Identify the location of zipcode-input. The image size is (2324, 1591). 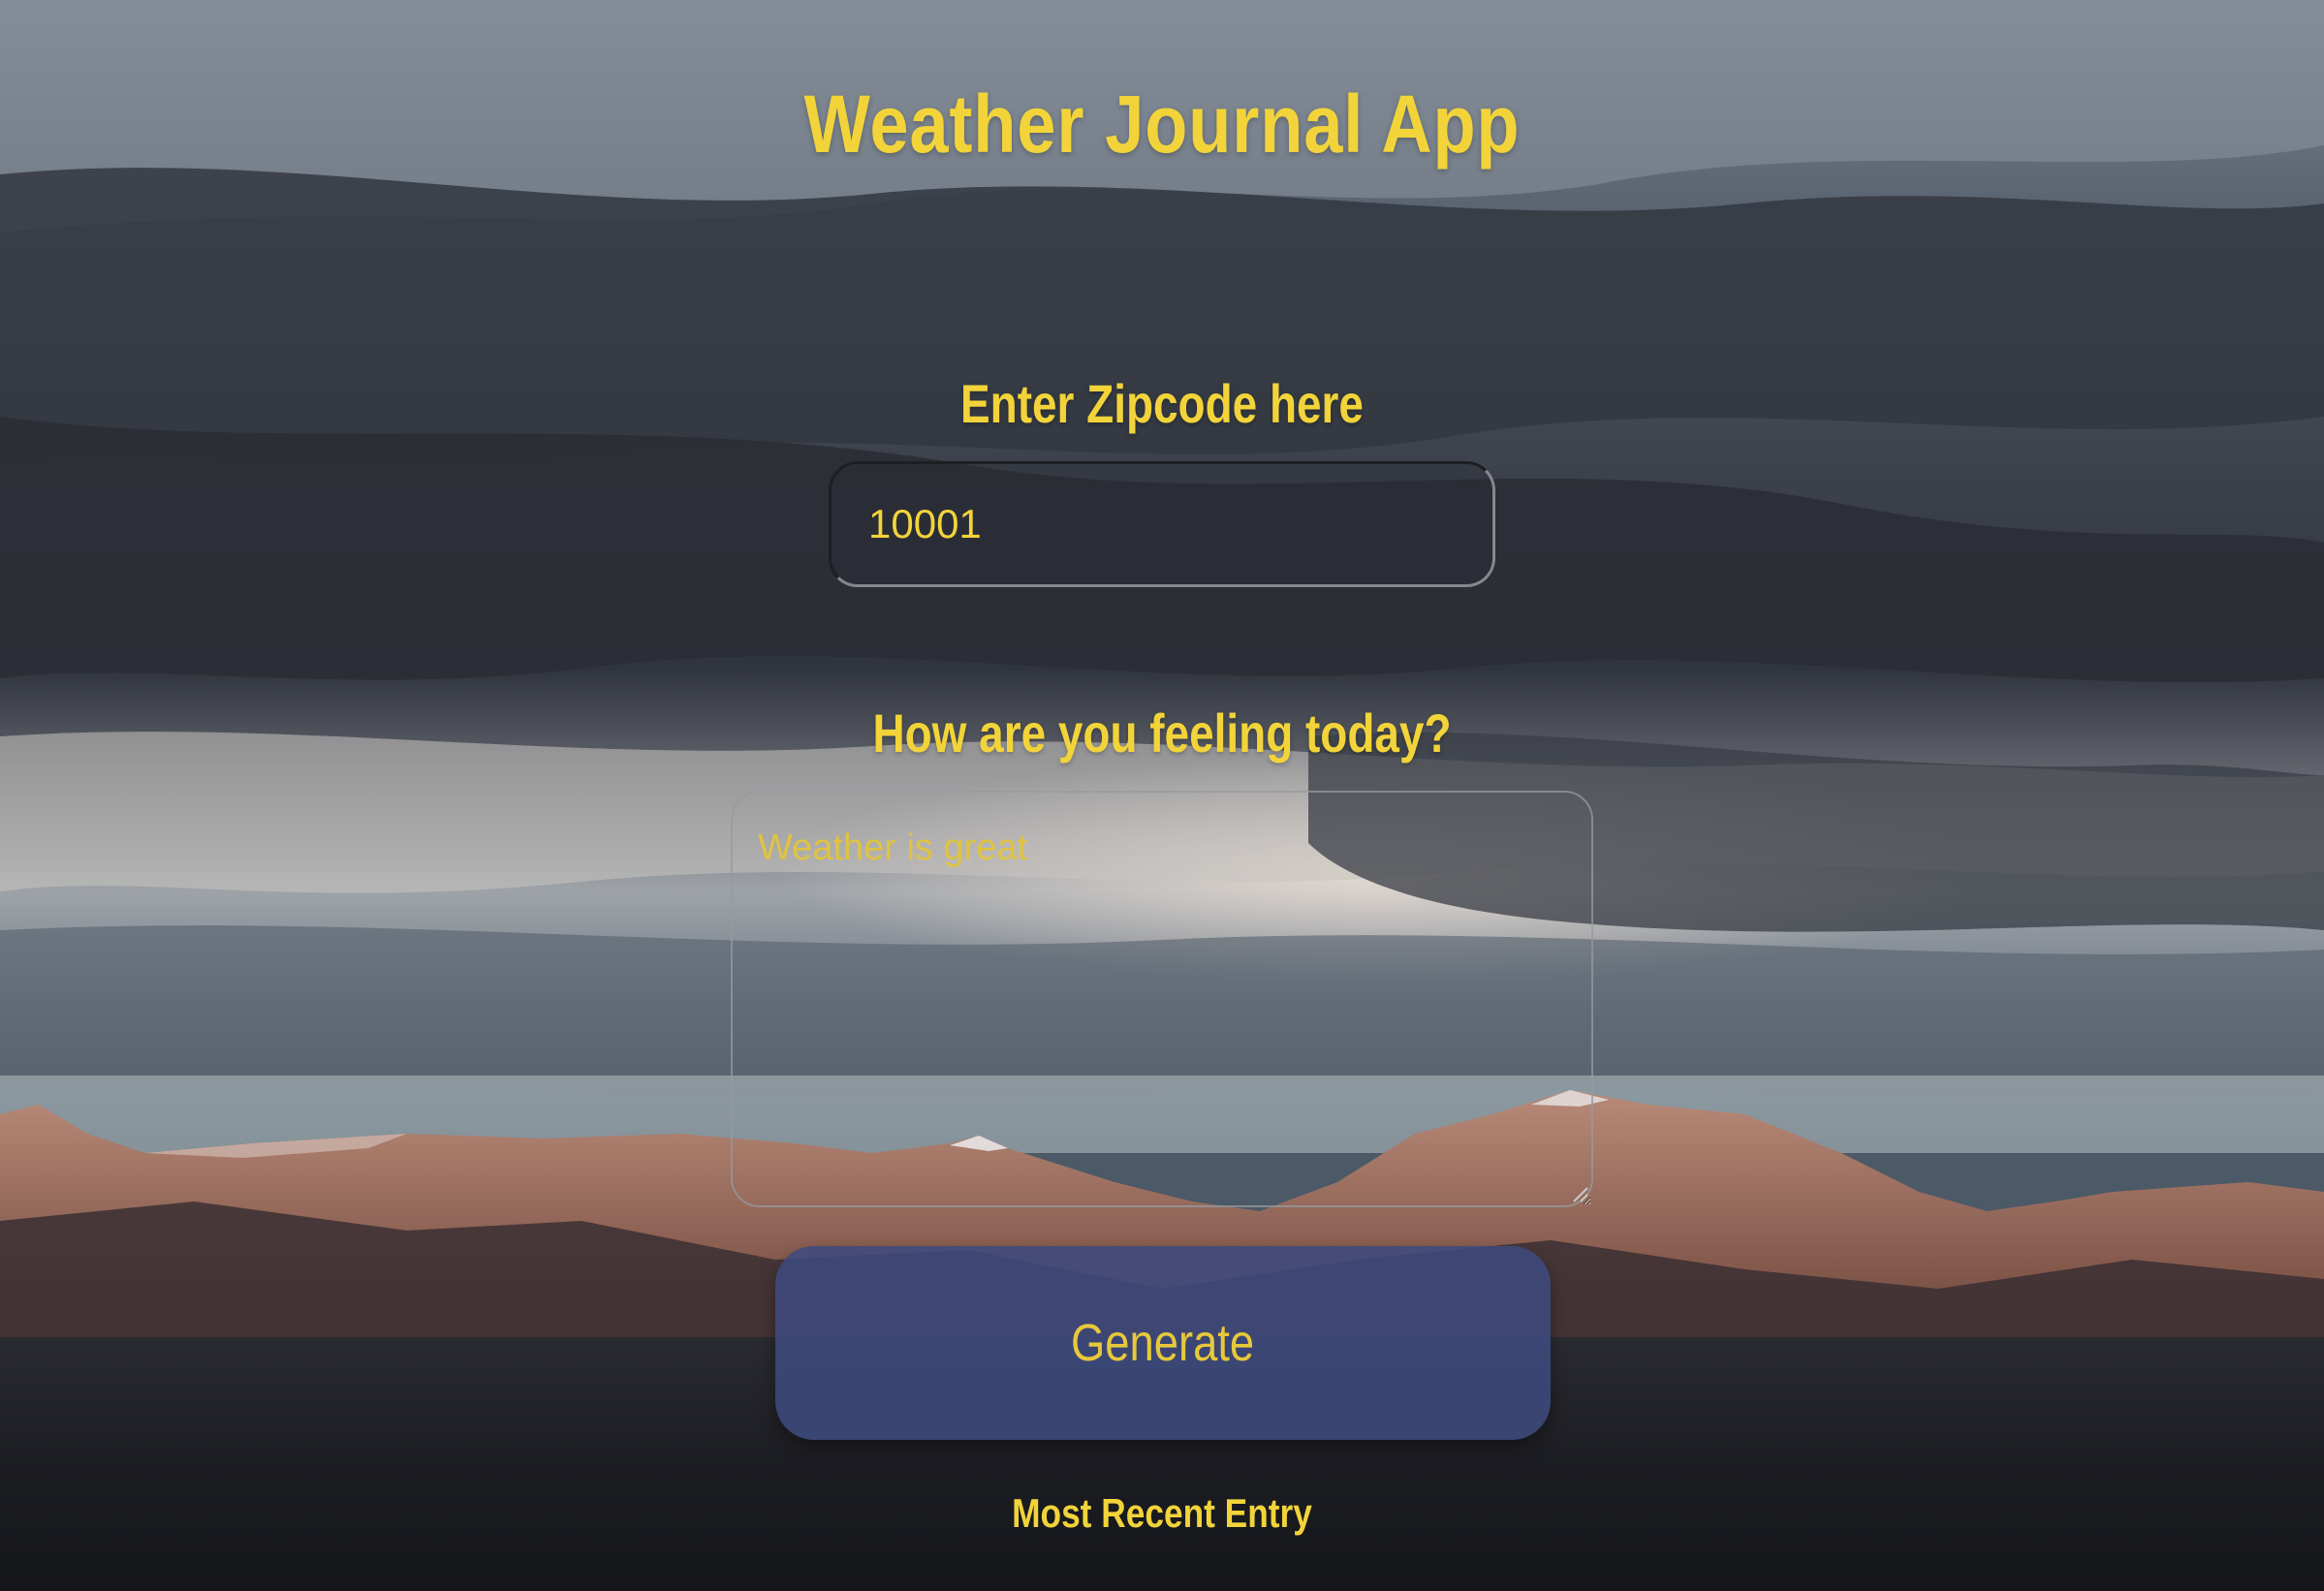
(1162, 524).